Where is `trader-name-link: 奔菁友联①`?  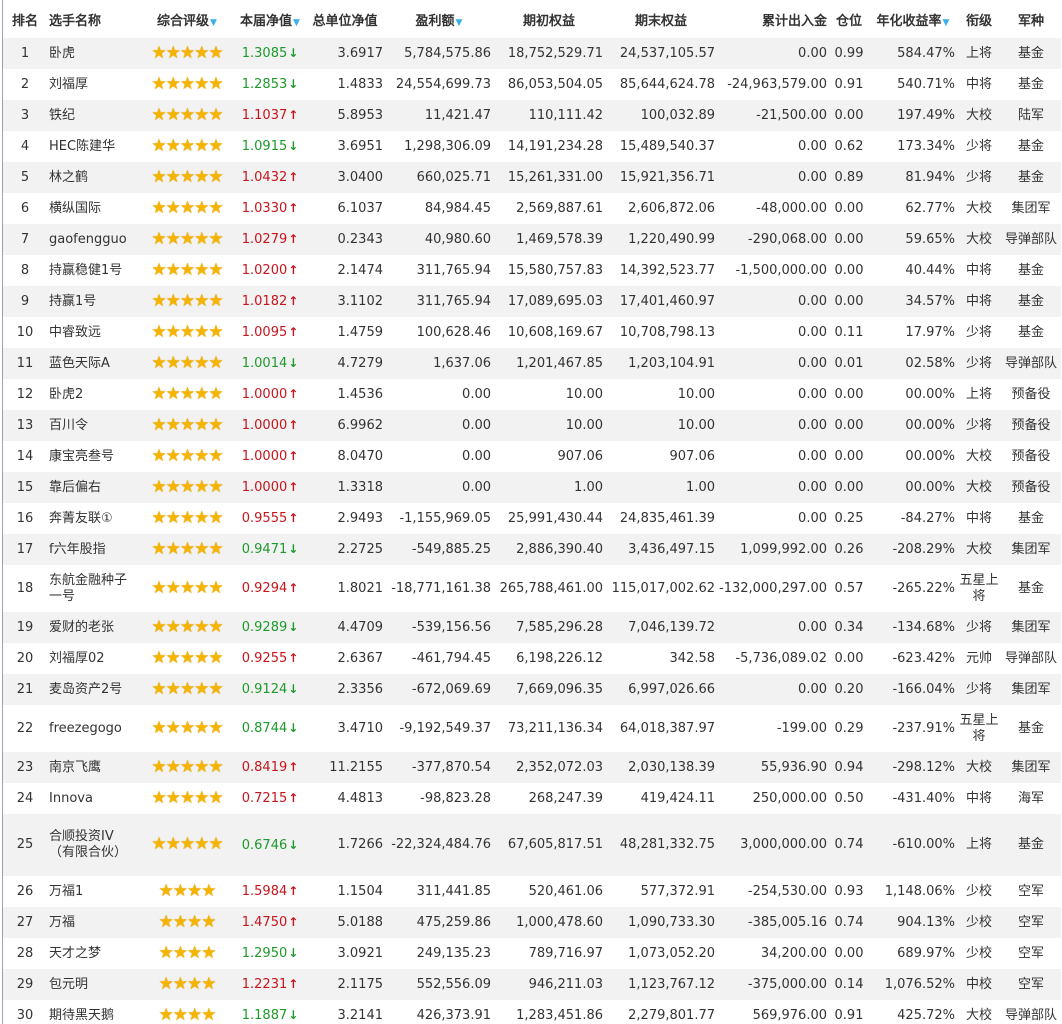
trader-name-link: 奔菁友联① is located at coordinates (93, 518).